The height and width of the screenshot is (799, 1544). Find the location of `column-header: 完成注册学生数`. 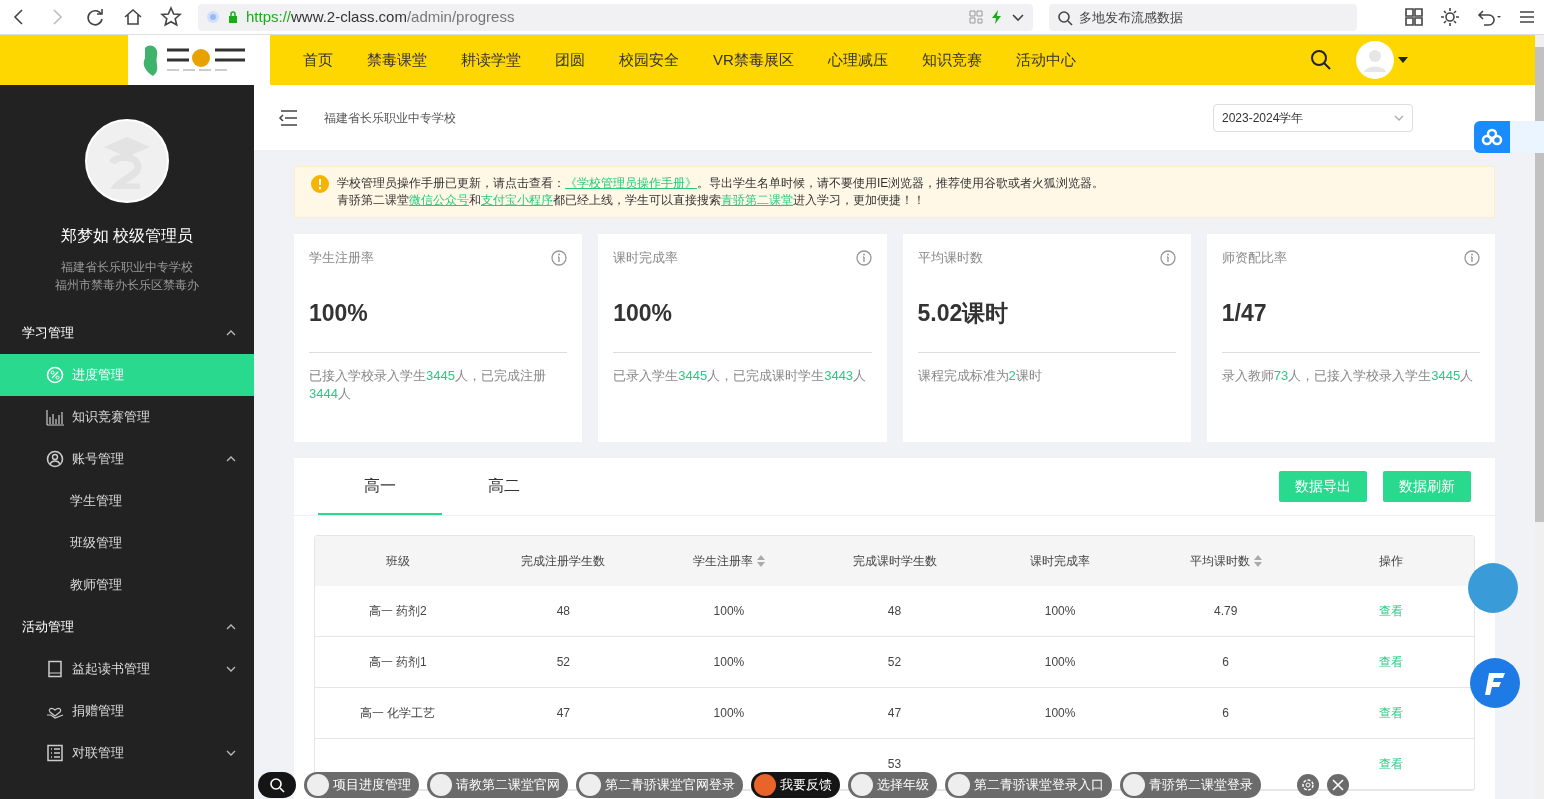

column-header: 完成注册学生数 is located at coordinates (563, 561).